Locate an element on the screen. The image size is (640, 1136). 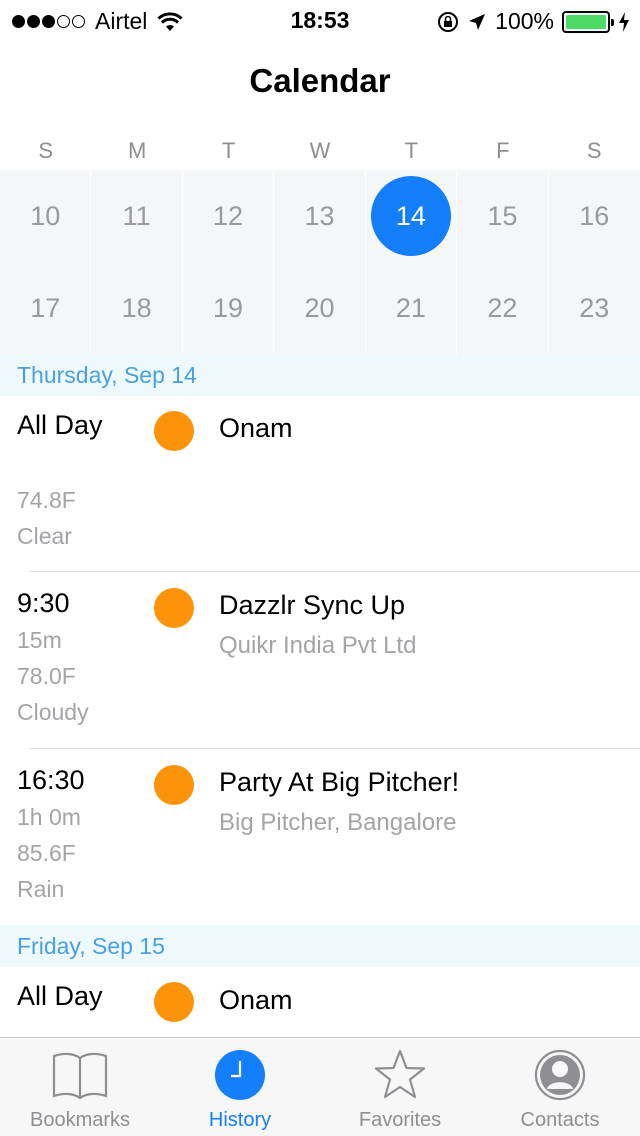
tab-contacts: Contacts is located at coordinates (560, 1087).